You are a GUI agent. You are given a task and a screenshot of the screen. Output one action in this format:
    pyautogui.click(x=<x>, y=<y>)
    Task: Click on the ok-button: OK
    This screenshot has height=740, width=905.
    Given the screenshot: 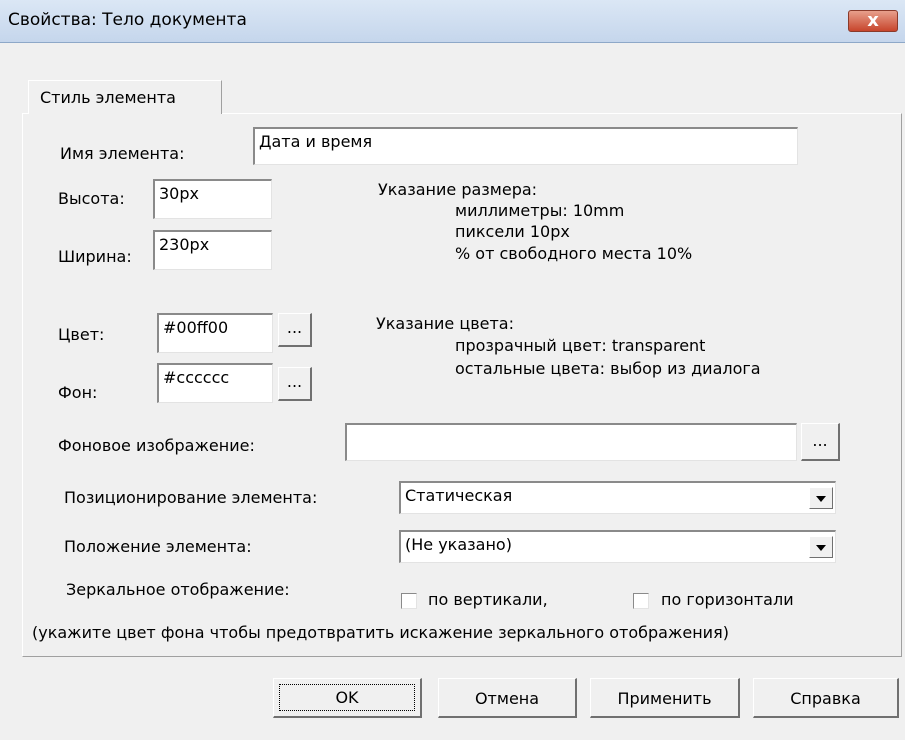 What is the action you would take?
    pyautogui.click(x=347, y=698)
    